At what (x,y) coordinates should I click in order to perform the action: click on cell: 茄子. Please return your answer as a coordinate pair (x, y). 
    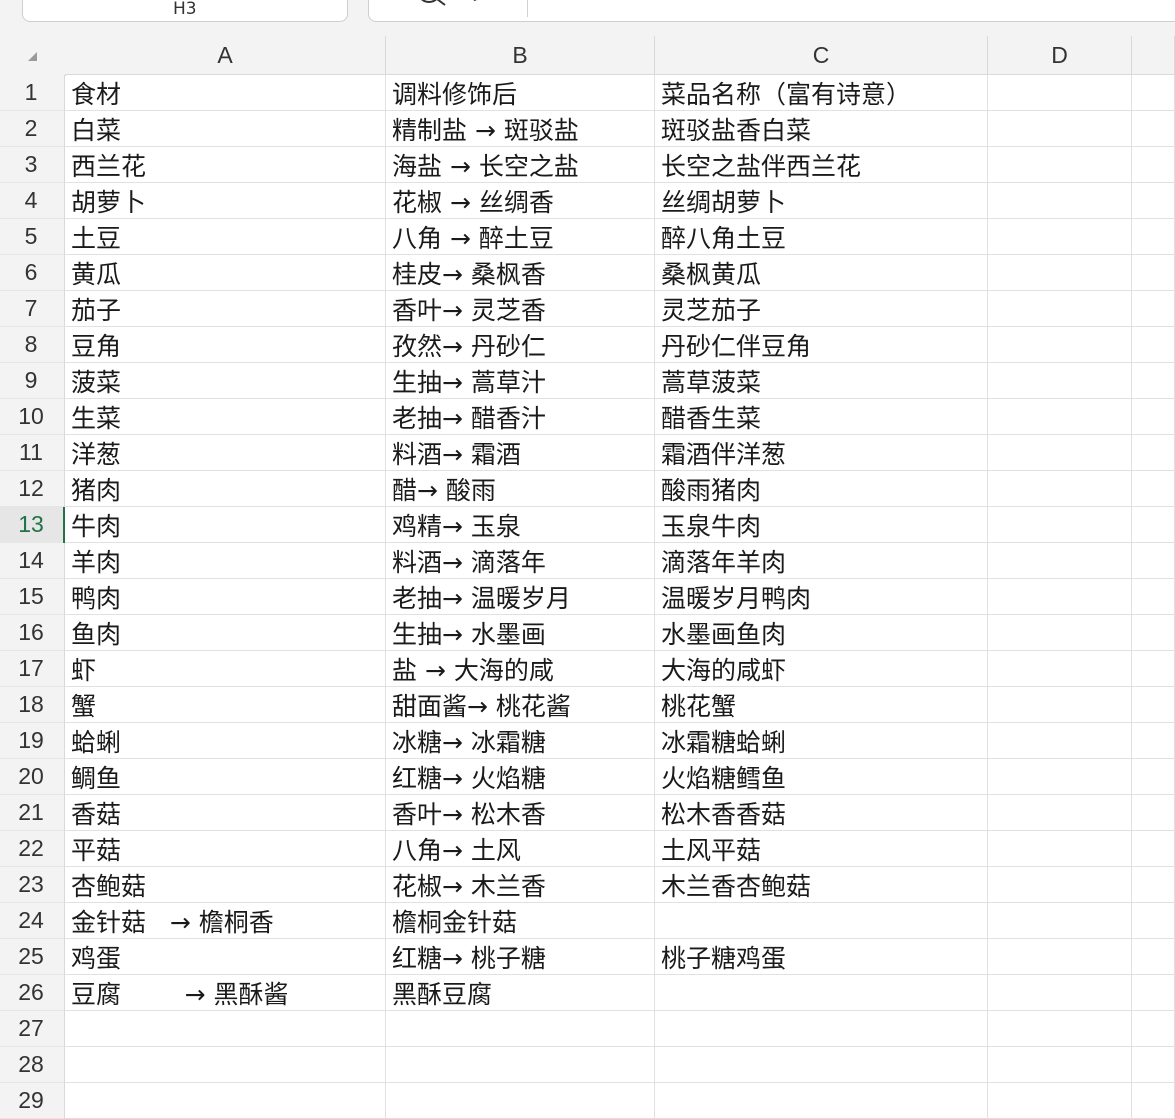
    Looking at the image, I should click on (225, 309).